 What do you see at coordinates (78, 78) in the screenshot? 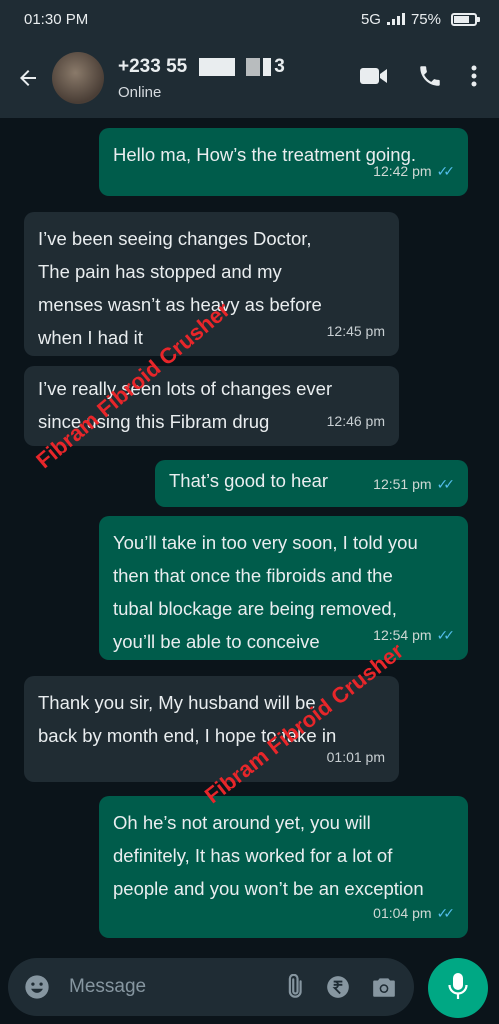
I see `avatar` at bounding box center [78, 78].